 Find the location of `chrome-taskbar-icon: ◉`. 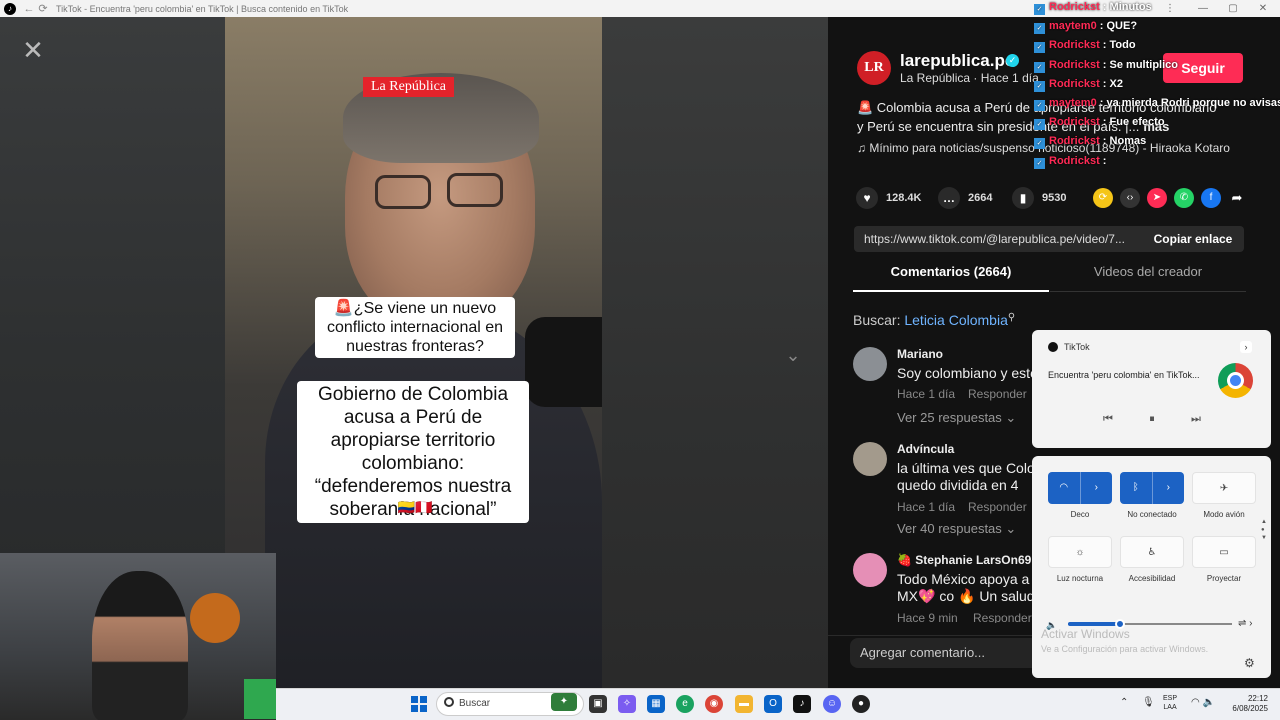

chrome-taskbar-icon: ◉ is located at coordinates (714, 704).